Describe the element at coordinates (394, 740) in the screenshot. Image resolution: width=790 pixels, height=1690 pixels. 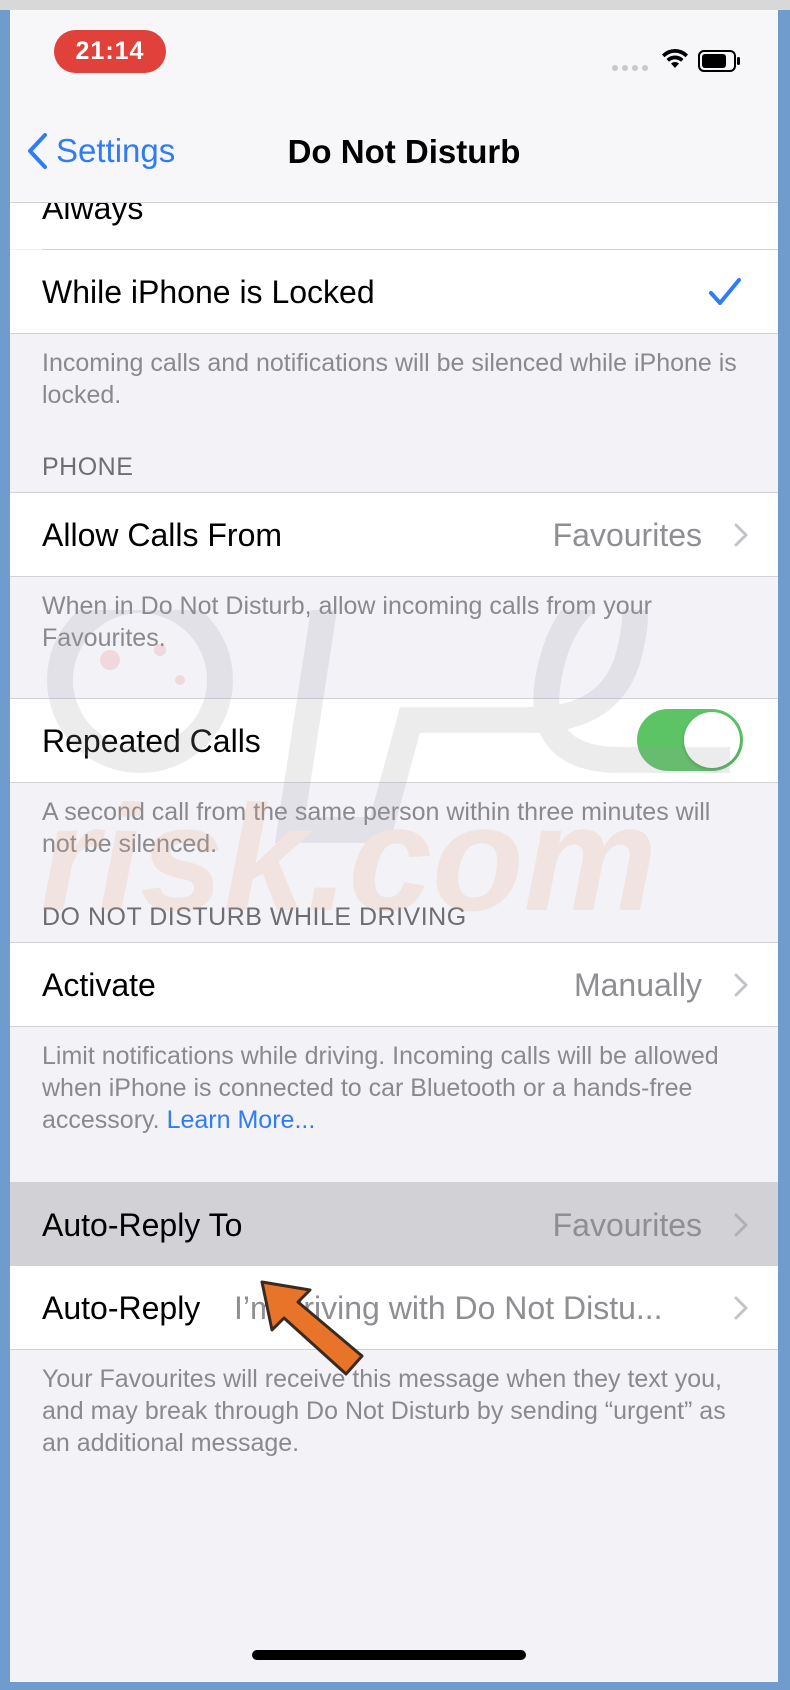
I see `repeated-calls-row: Repeated Calls` at that location.